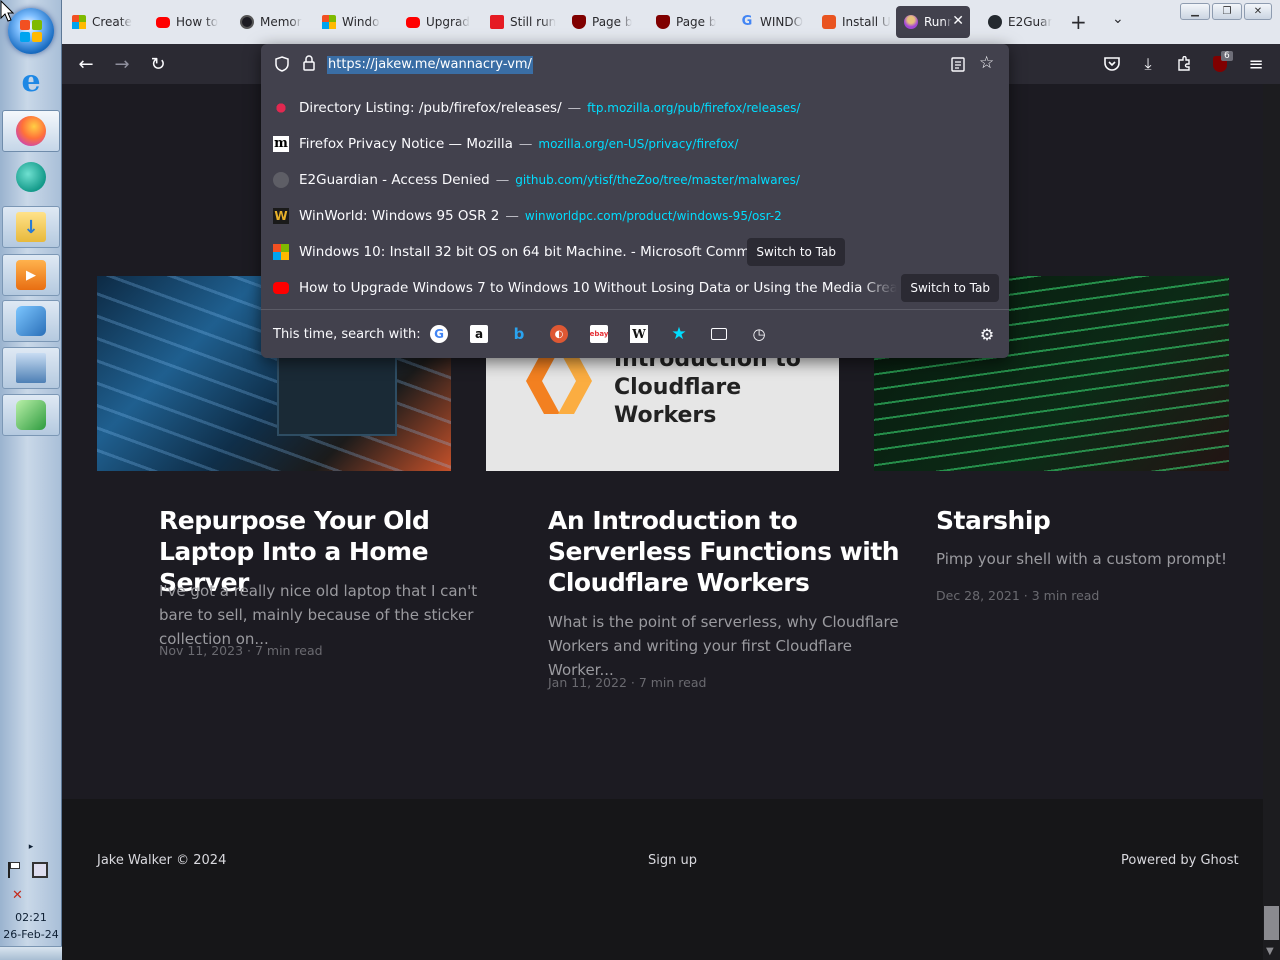 This screenshot has height=960, width=1280. Describe the element at coordinates (31, 321) in the screenshot. I see `taskbar-windows-update` at that location.